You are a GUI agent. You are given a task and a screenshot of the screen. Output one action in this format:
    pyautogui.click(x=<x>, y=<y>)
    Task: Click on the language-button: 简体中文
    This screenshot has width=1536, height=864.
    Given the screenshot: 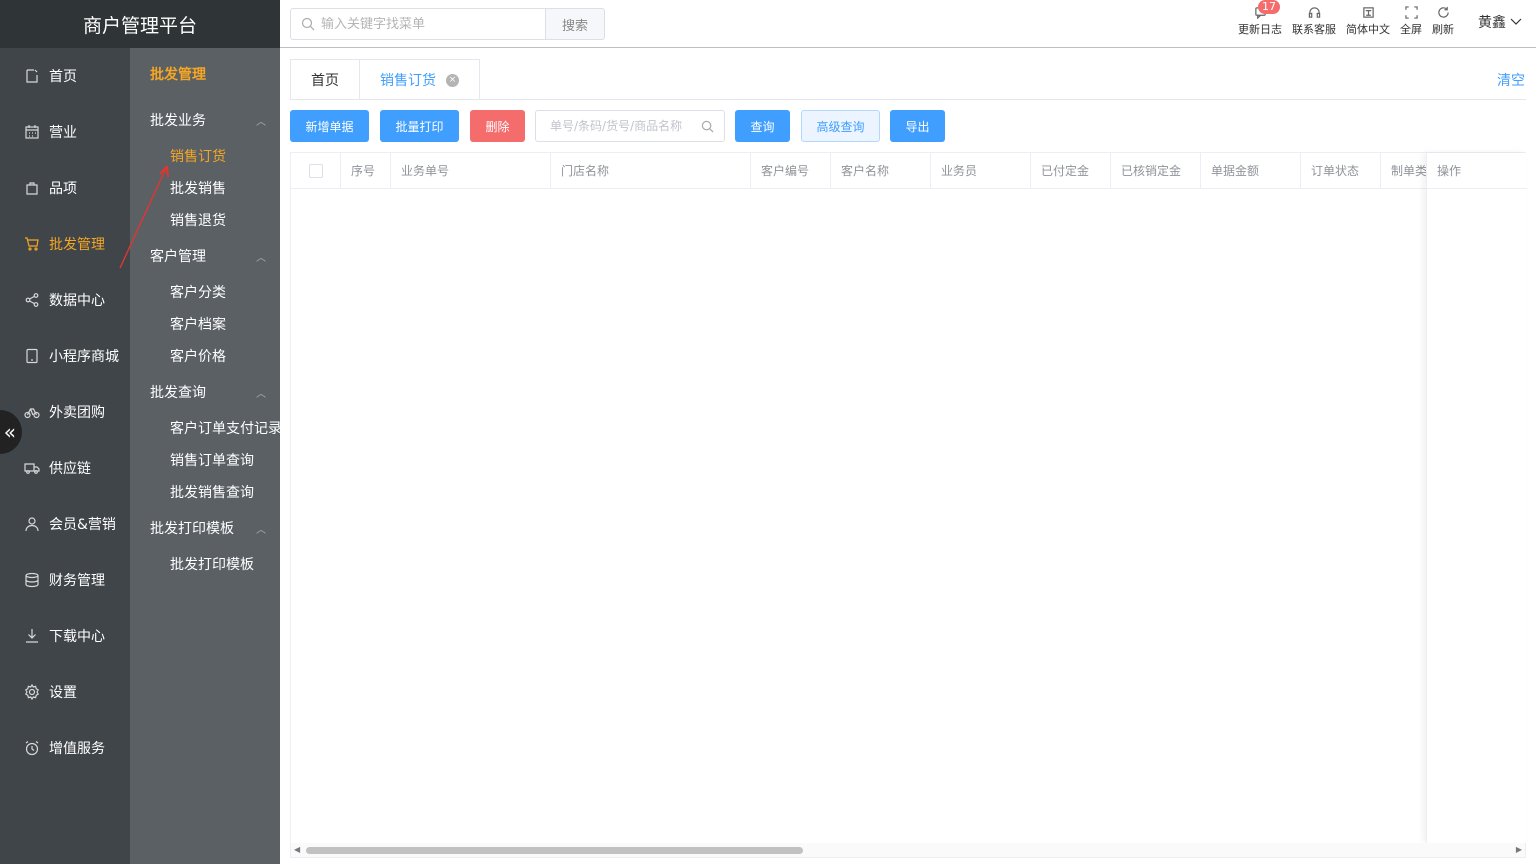 What is the action you would take?
    pyautogui.click(x=1368, y=21)
    